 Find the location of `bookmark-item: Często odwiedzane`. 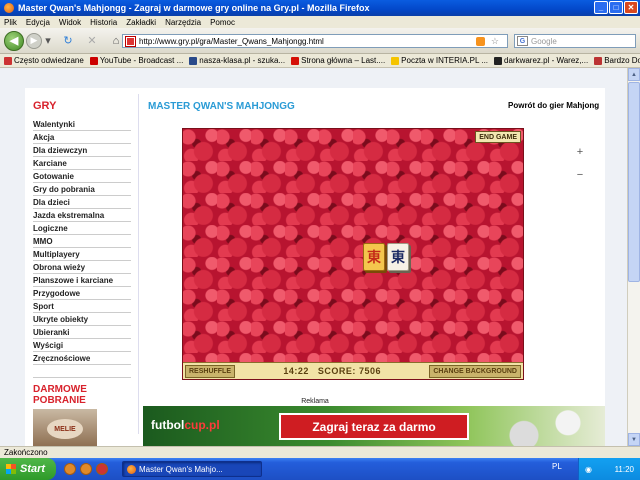

bookmark-item: Często odwiedzane is located at coordinates (44, 60).